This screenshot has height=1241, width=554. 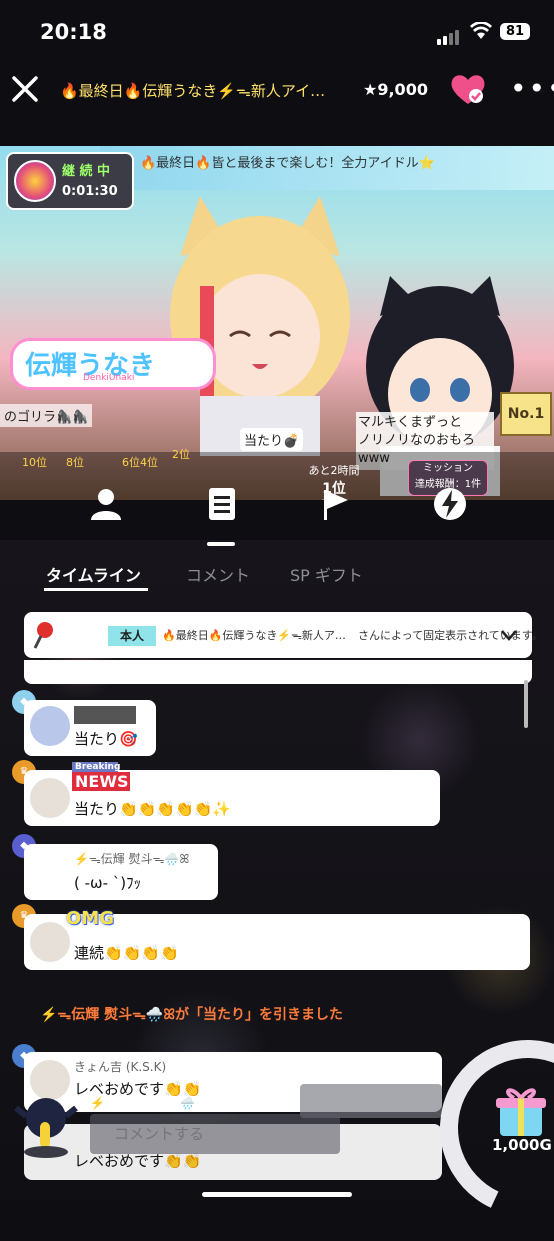 I want to click on rank-label: 8位, so click(x=75, y=462).